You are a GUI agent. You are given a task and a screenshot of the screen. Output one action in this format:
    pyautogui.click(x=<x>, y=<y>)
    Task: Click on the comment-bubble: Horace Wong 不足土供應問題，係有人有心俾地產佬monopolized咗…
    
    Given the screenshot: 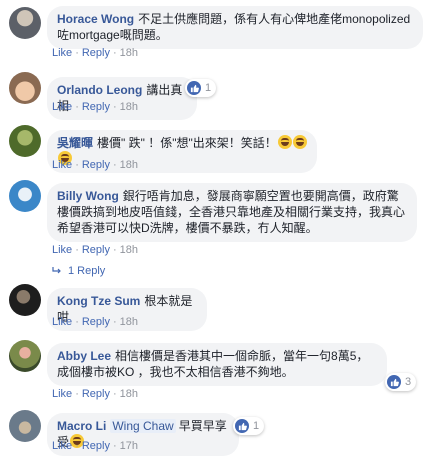 What is the action you would take?
    pyautogui.click(x=235, y=27)
    